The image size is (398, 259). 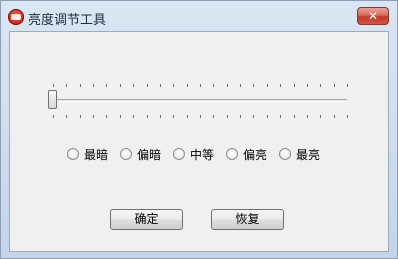 I want to click on slider-thumb, so click(x=52, y=99).